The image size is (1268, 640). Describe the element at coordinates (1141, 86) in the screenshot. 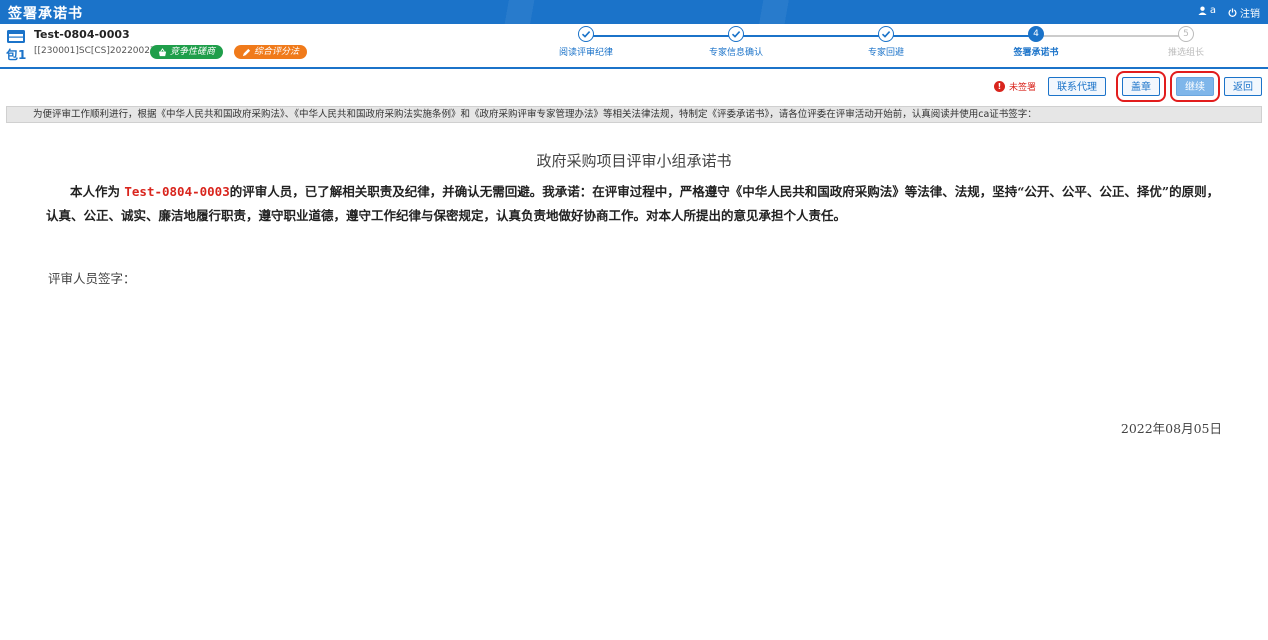

I see `stamp-button: 盖章` at that location.